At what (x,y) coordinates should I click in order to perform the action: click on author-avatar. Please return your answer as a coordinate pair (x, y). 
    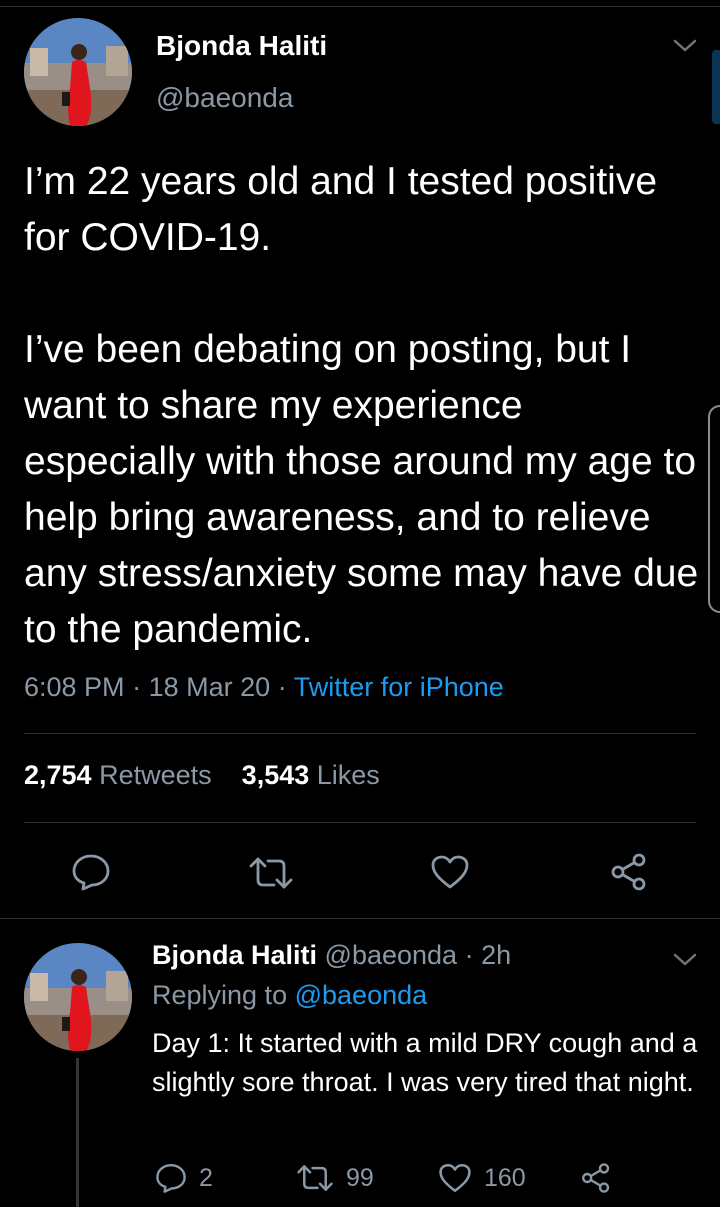
    Looking at the image, I should click on (78, 72).